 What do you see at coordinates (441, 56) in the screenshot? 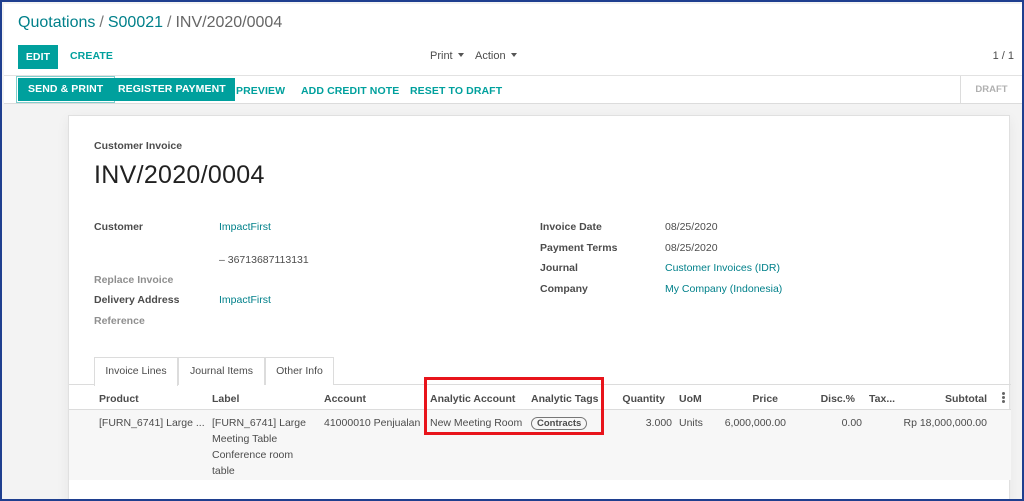
I see `print-label: Print` at bounding box center [441, 56].